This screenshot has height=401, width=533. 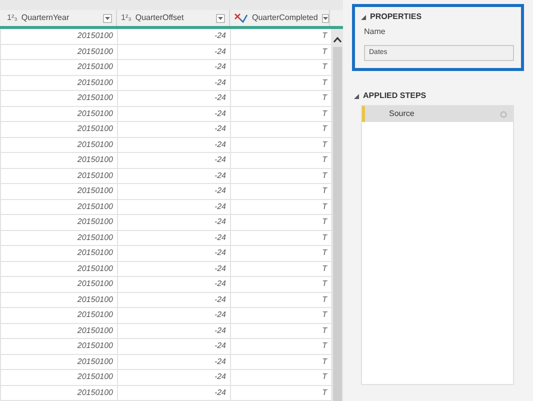 What do you see at coordinates (160, 18) in the screenshot?
I see `column-title: QuarterOffset` at bounding box center [160, 18].